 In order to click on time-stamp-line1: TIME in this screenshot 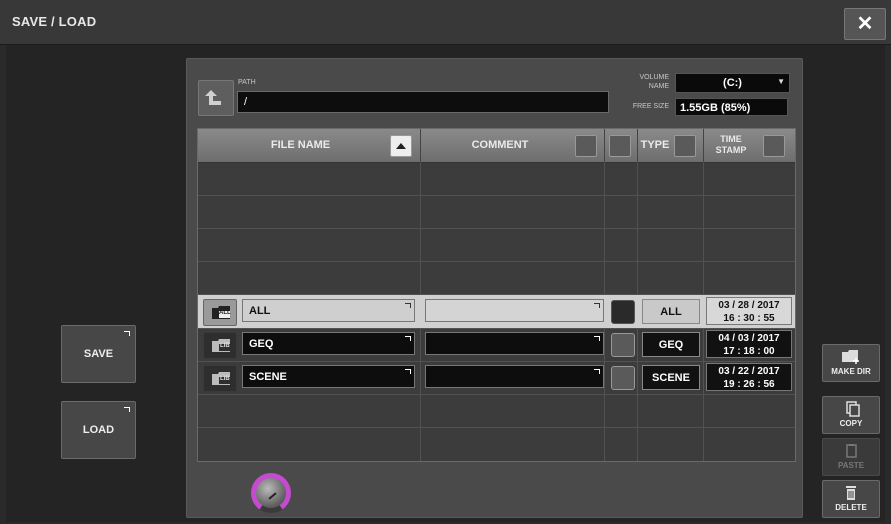, I will do `click(731, 139)`.